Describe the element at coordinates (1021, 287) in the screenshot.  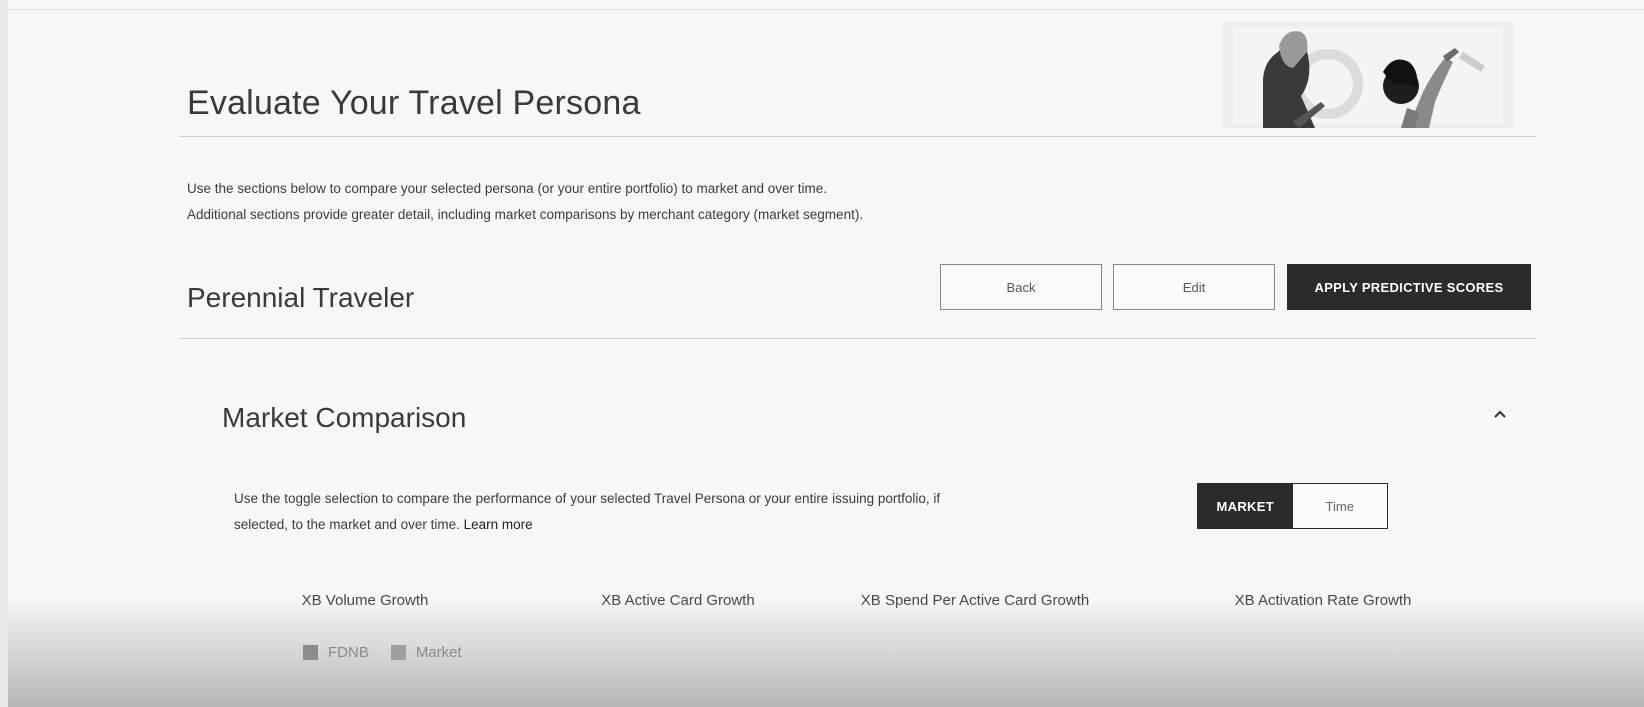
I see `back-button: Back` at that location.